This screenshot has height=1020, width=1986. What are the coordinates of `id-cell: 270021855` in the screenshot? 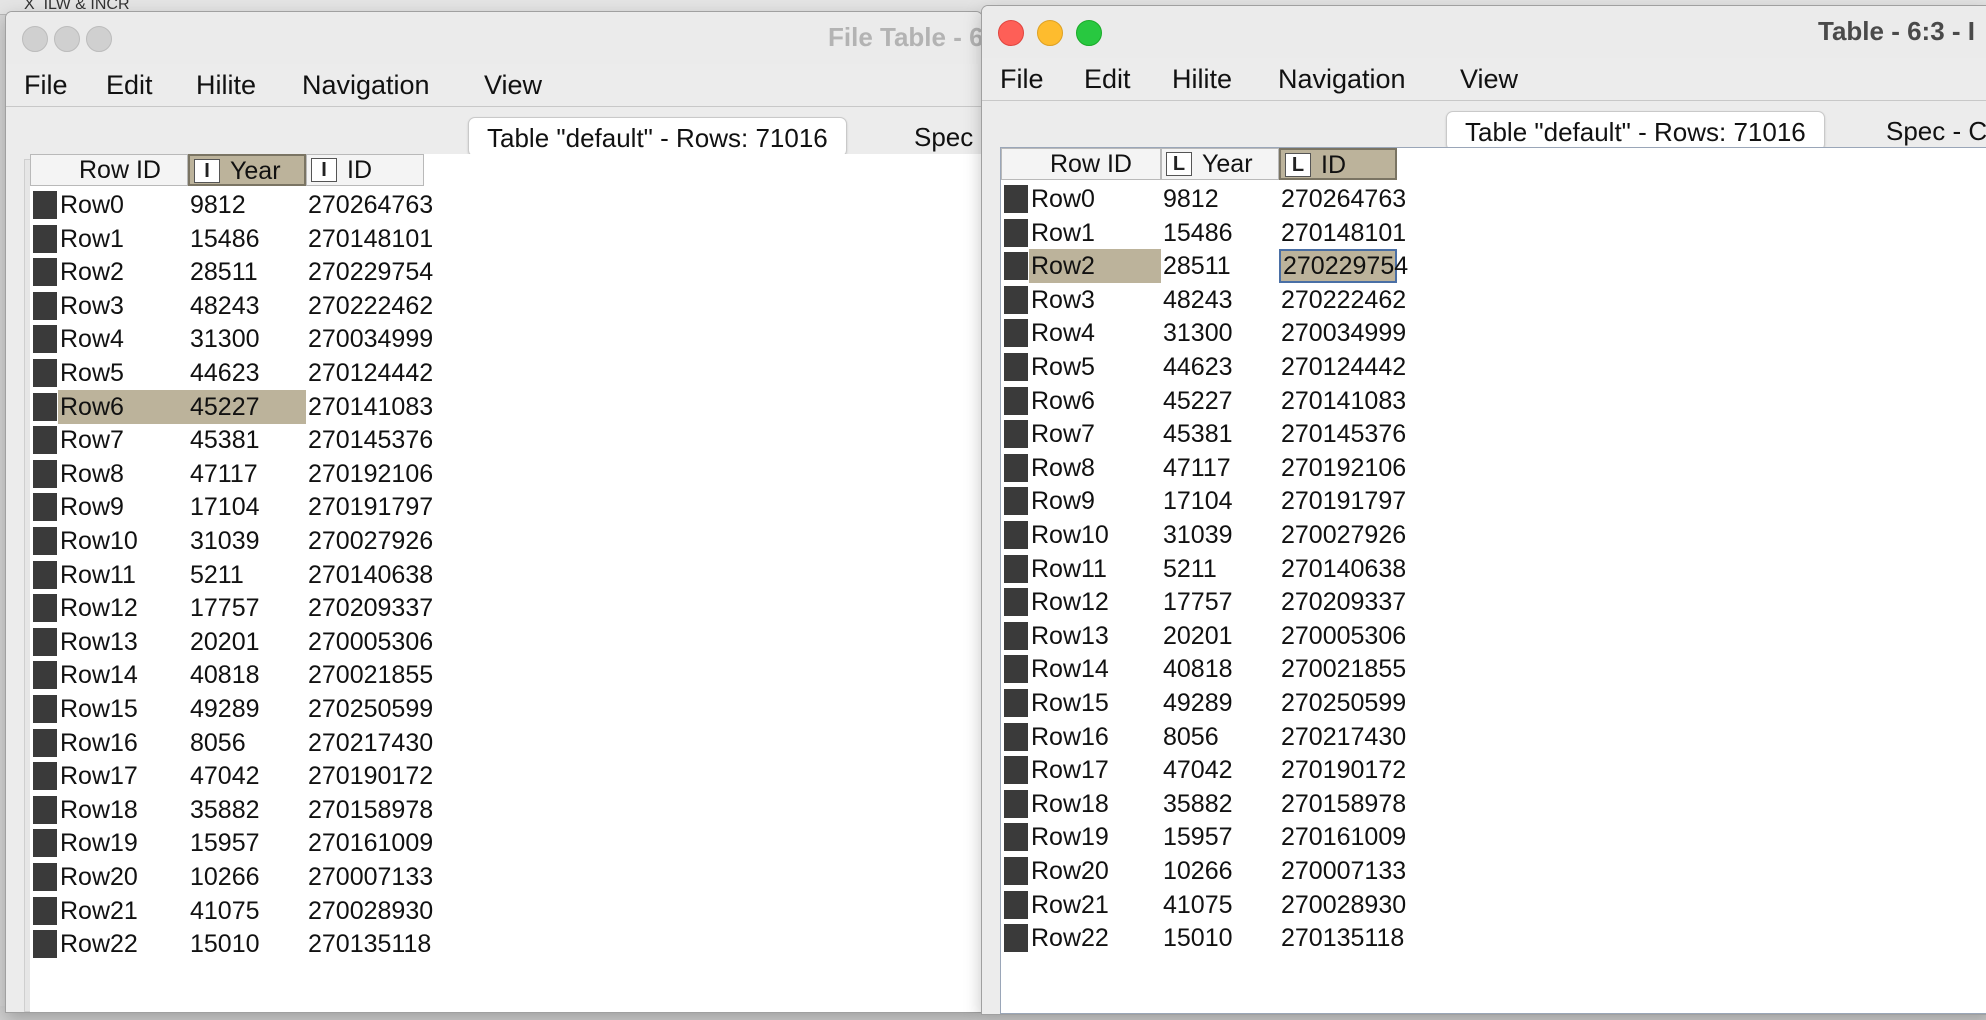 It's located at (369, 675).